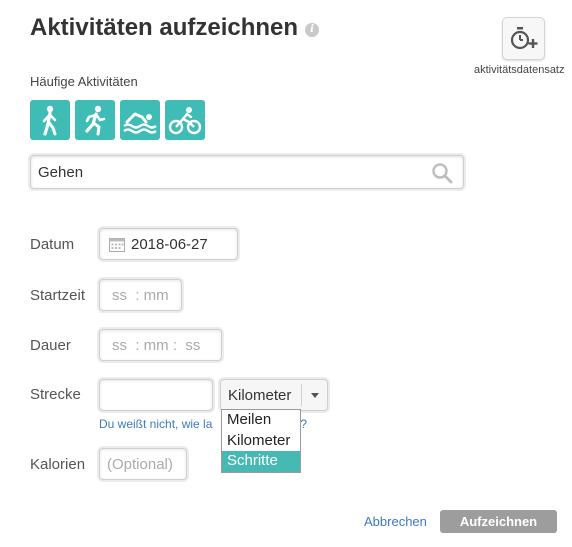 Image resolution: width=572 pixels, height=547 pixels. I want to click on swimming-icon, so click(140, 123).